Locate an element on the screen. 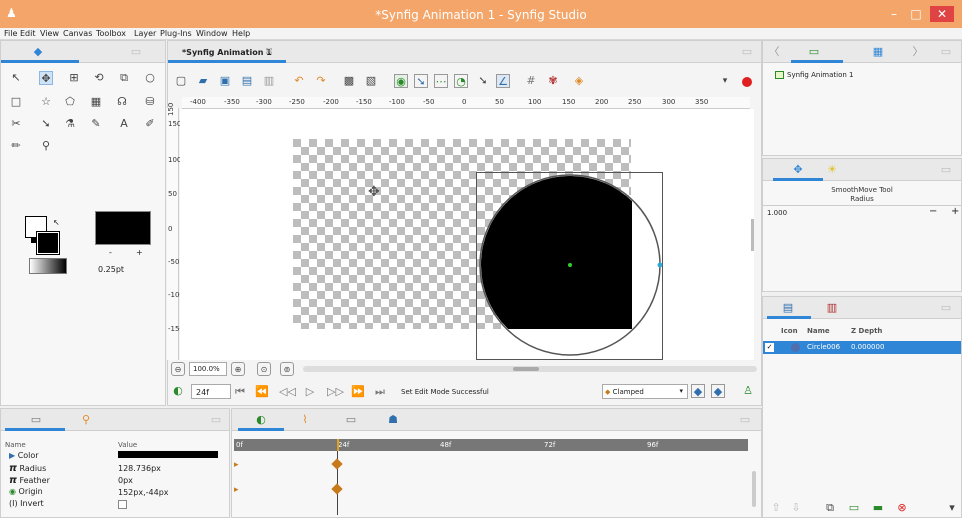 The image size is (962, 518). time-ruler: 0f 24f 48f 72f 96f is located at coordinates (491, 445).